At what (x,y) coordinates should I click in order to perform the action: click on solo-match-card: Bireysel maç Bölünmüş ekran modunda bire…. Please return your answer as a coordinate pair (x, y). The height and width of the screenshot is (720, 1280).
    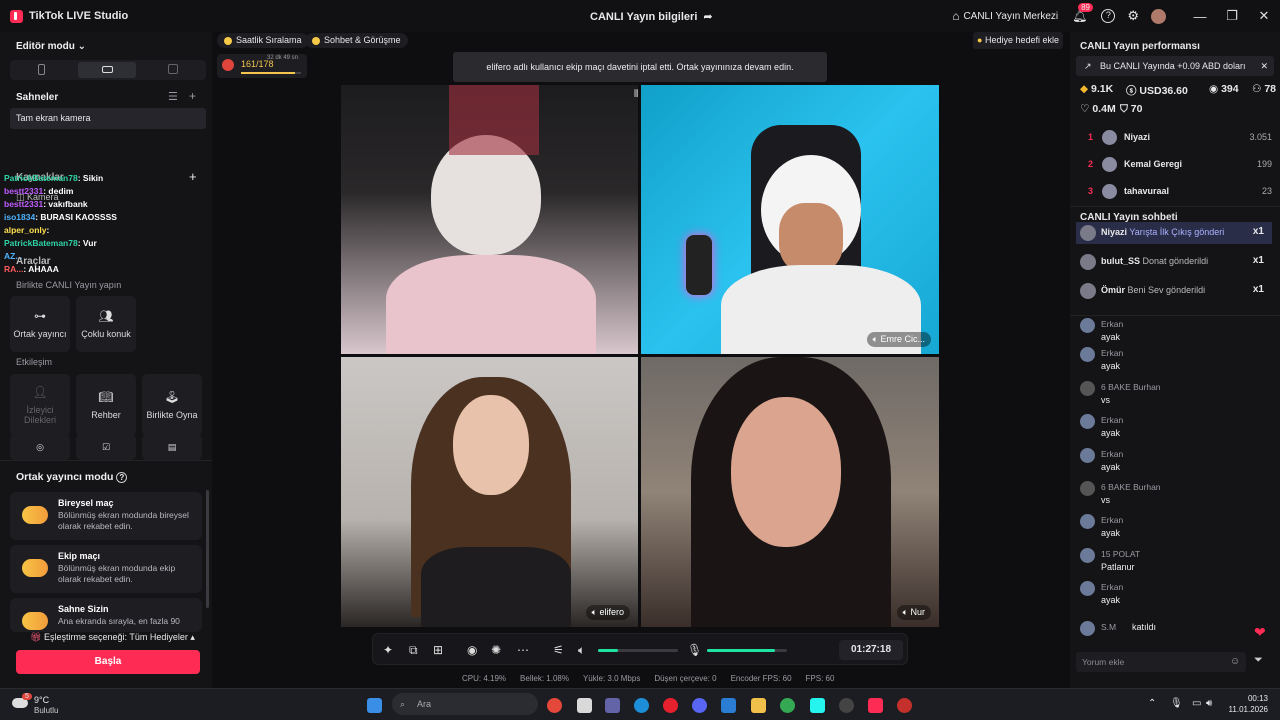
    Looking at the image, I should click on (106, 516).